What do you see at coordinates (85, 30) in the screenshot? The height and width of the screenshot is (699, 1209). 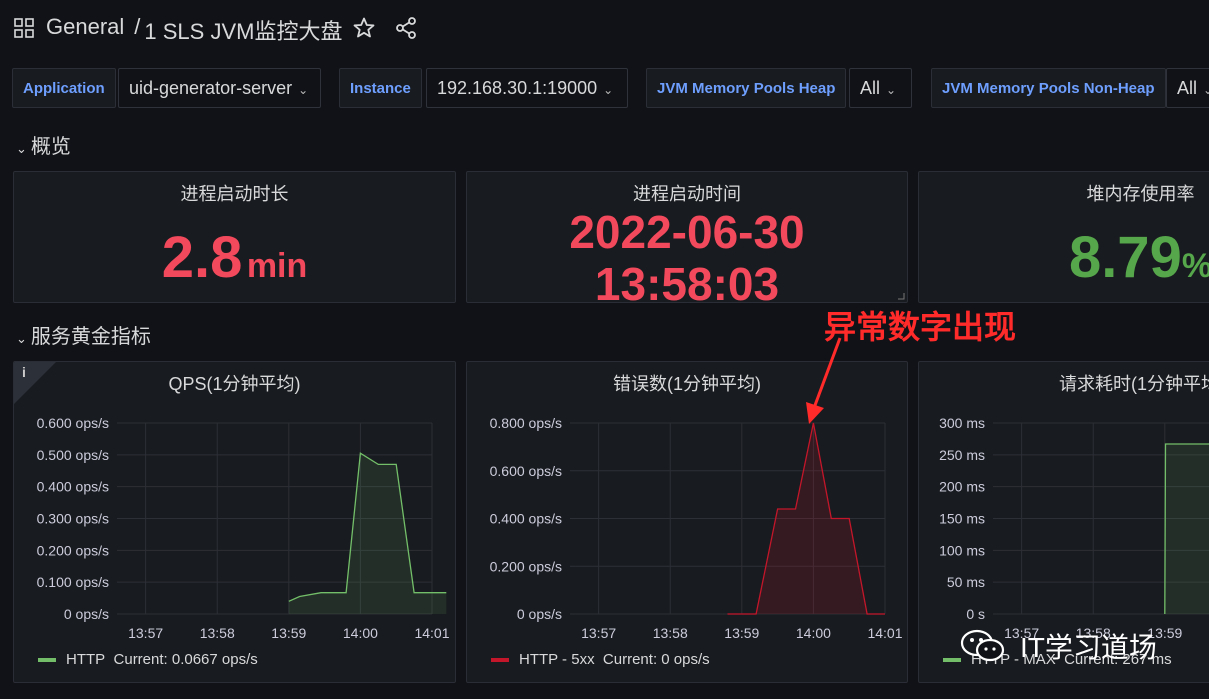 I see `breadcrumb-folder: General` at bounding box center [85, 30].